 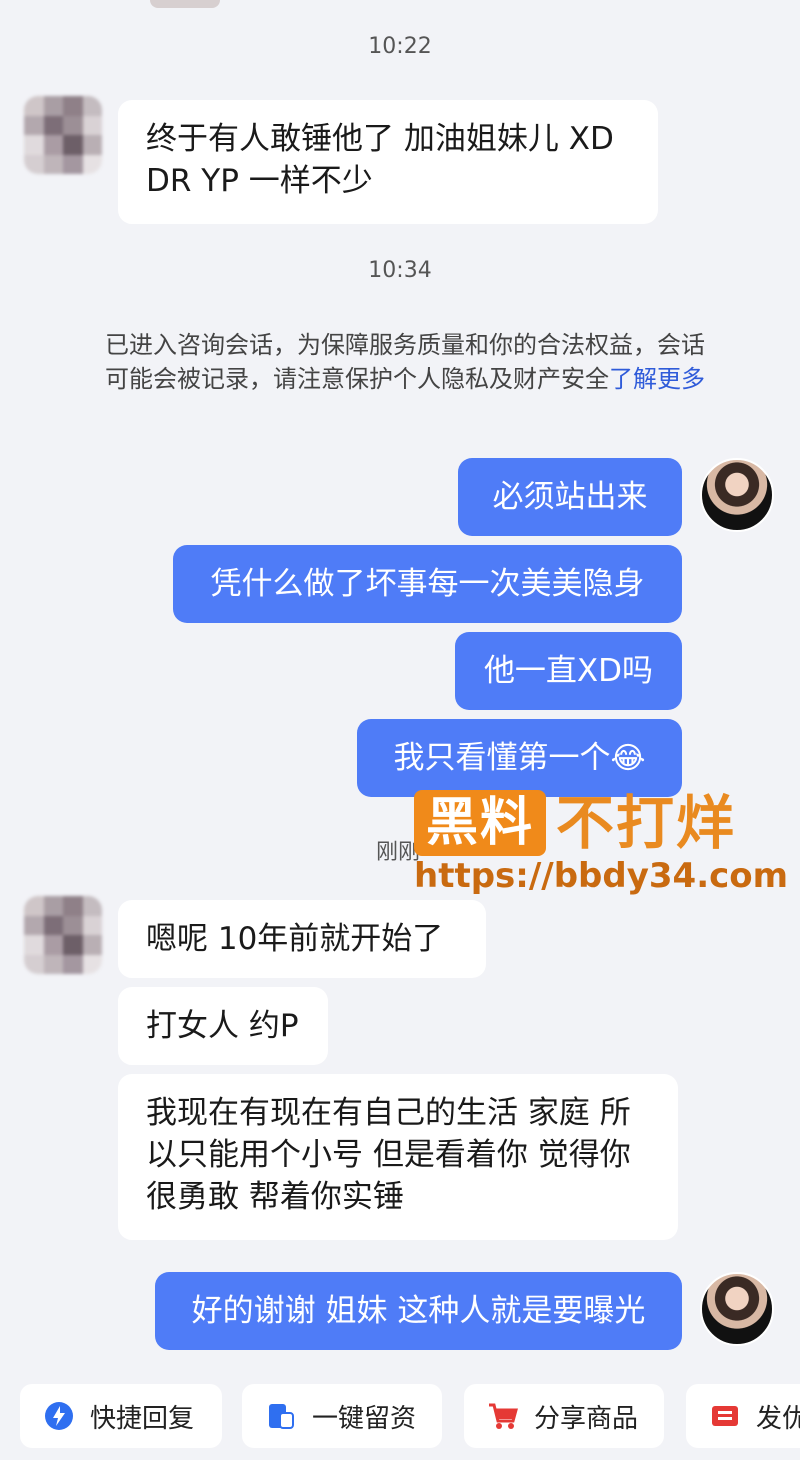 I want to click on outgoing-message: 我只看懂第一个😂, so click(x=519, y=758).